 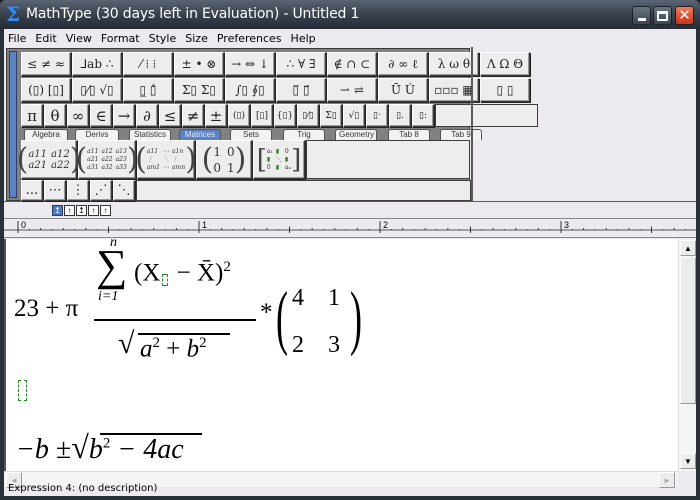 What do you see at coordinates (150, 134) in the screenshot?
I see `tab-statistics: Statistics` at bounding box center [150, 134].